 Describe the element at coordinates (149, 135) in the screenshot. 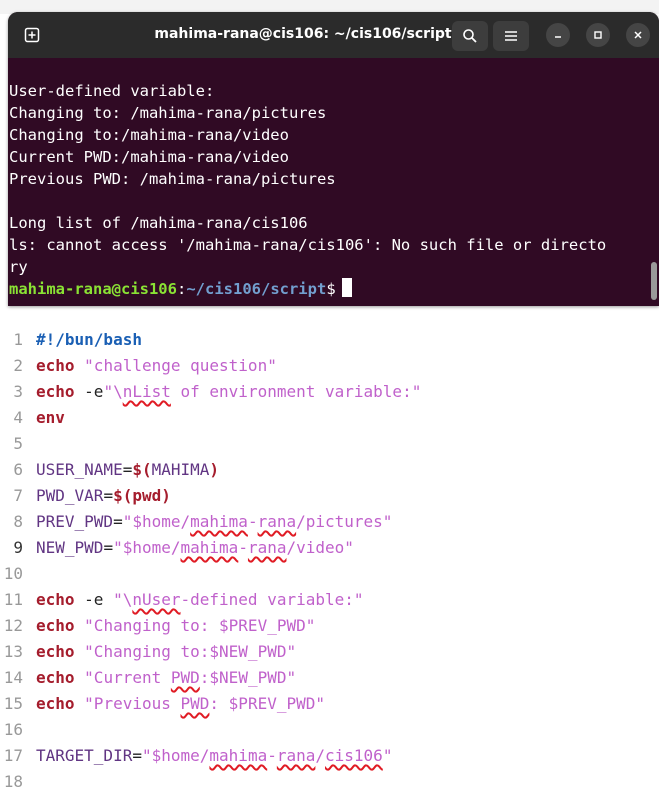

I see `terminal-line: Changing to:/mahima-rana/video` at that location.